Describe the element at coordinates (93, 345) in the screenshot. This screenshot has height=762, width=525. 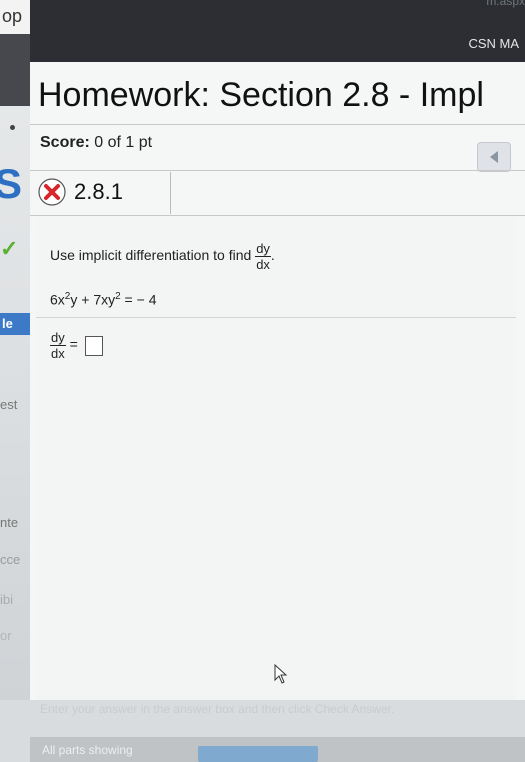
I see `answer-input` at that location.